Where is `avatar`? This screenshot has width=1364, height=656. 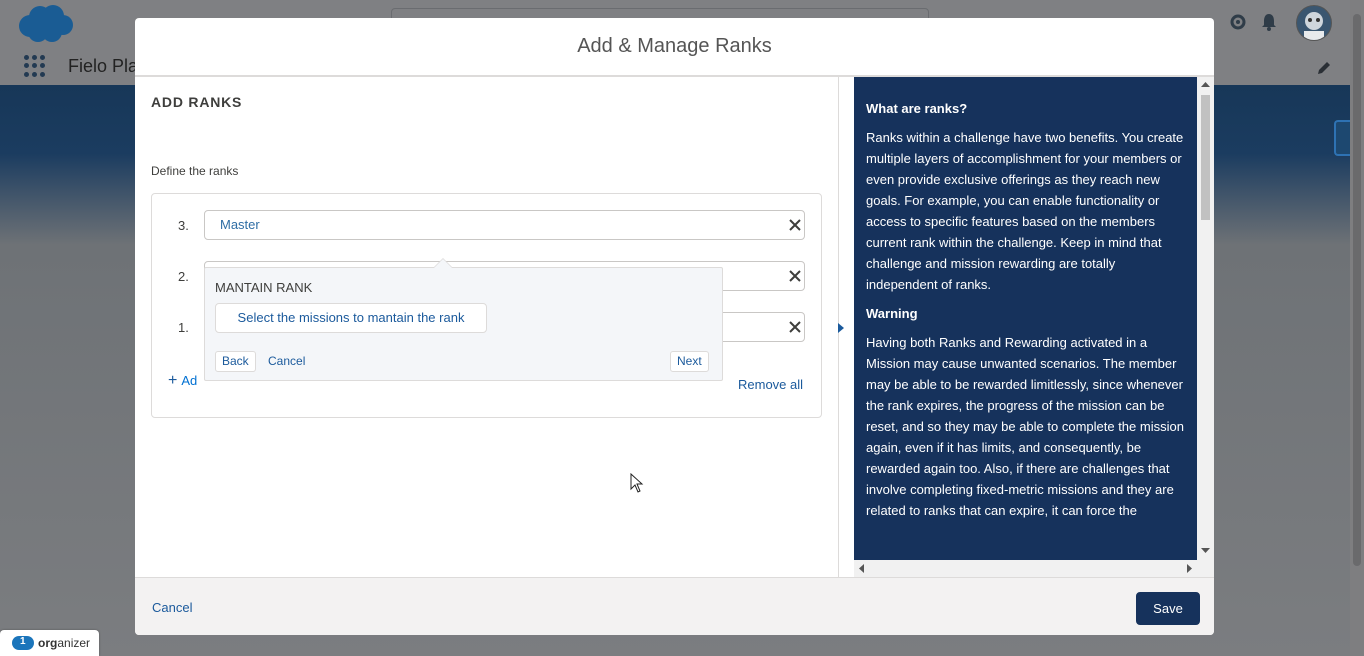
avatar is located at coordinates (1314, 23).